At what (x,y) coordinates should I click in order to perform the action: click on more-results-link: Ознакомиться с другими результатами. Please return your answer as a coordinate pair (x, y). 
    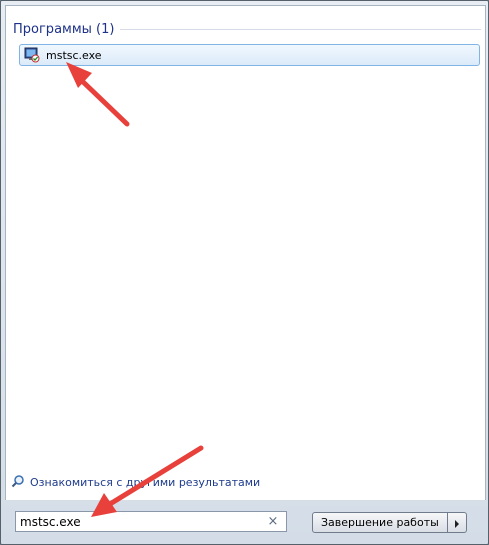
    Looking at the image, I should click on (135, 482).